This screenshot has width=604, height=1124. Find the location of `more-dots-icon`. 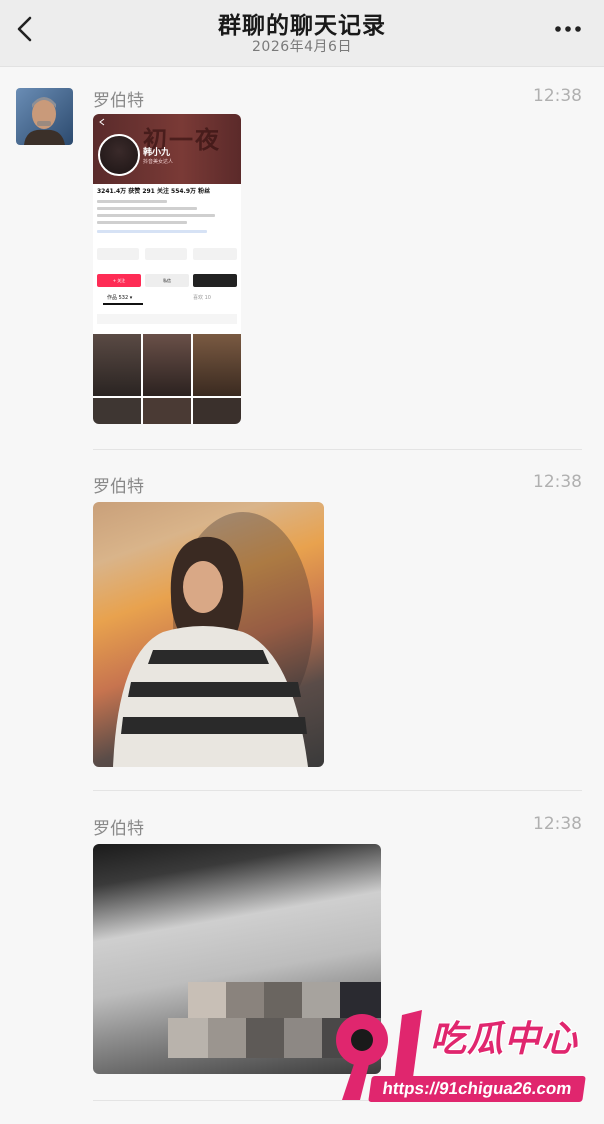

more-dots-icon is located at coordinates (568, 29).